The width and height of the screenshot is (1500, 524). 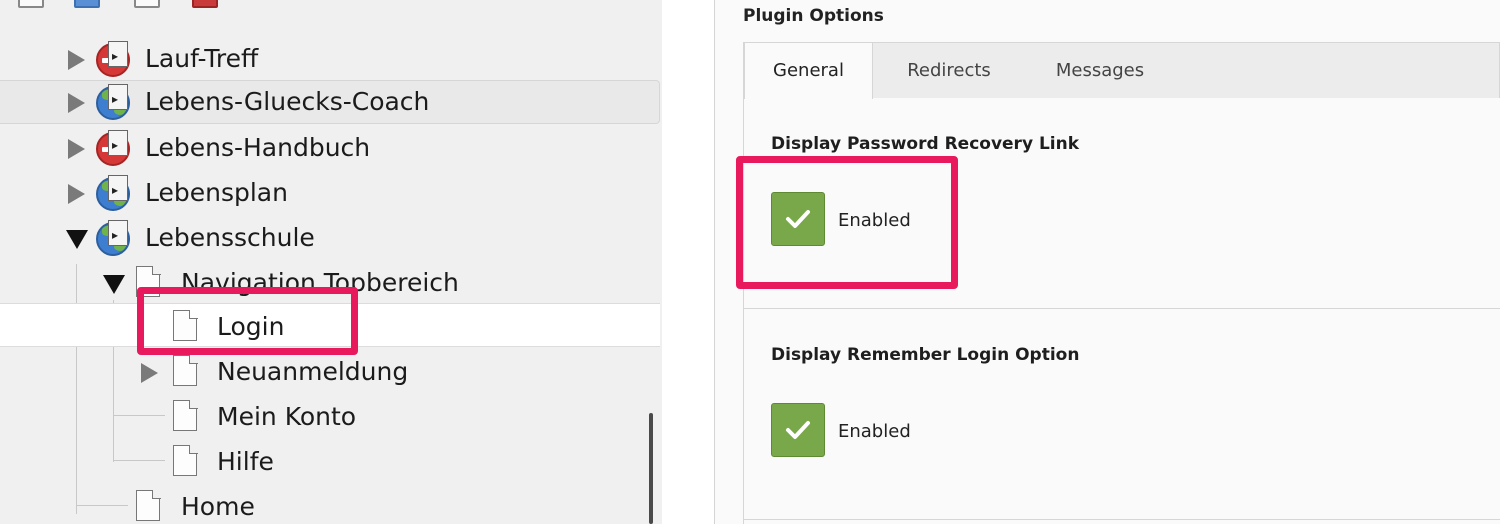 What do you see at coordinates (87, 4) in the screenshot?
I see `toolbar-new-page-icon` at bounding box center [87, 4].